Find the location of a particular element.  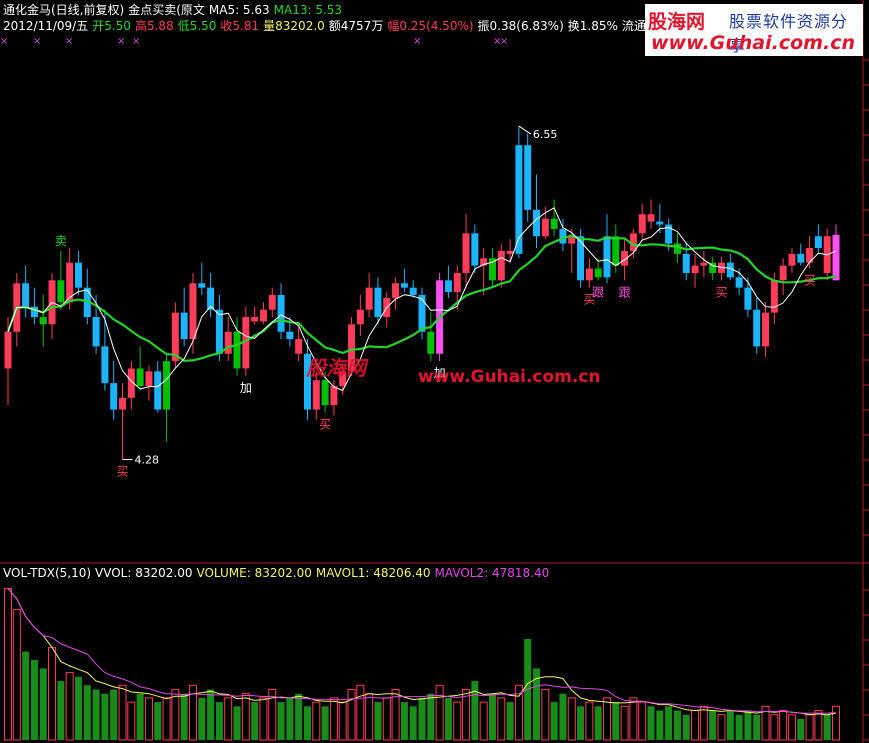

quote-turnover: 换1.85% is located at coordinates (592, 26).